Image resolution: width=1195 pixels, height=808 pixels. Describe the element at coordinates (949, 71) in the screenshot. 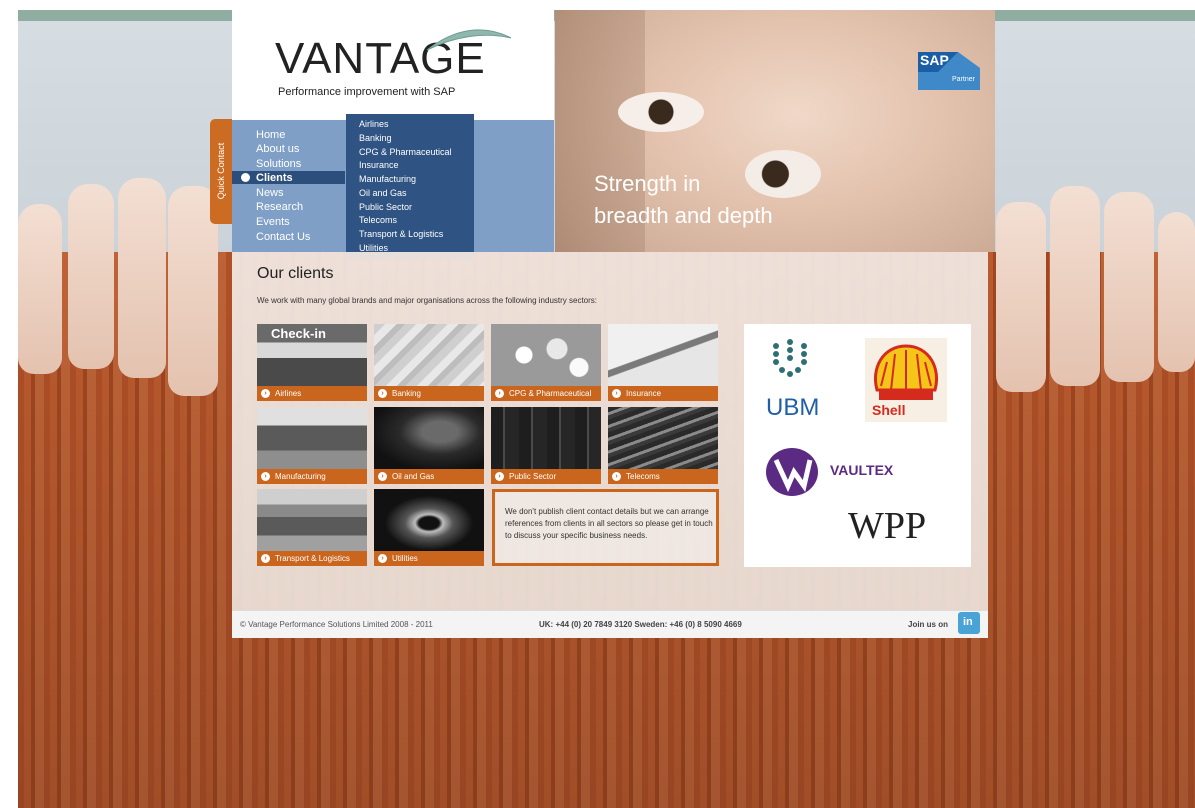

I see `sap-partner-badge: SAP Partner` at that location.